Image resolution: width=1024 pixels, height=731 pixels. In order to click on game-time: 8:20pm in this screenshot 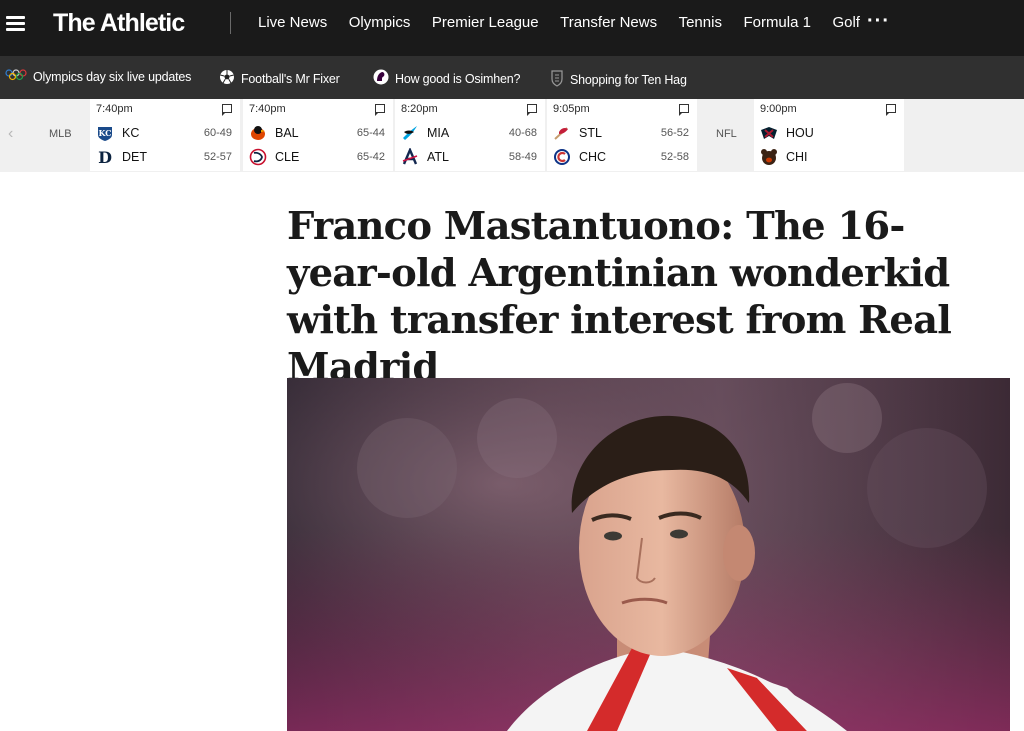, I will do `click(419, 109)`.